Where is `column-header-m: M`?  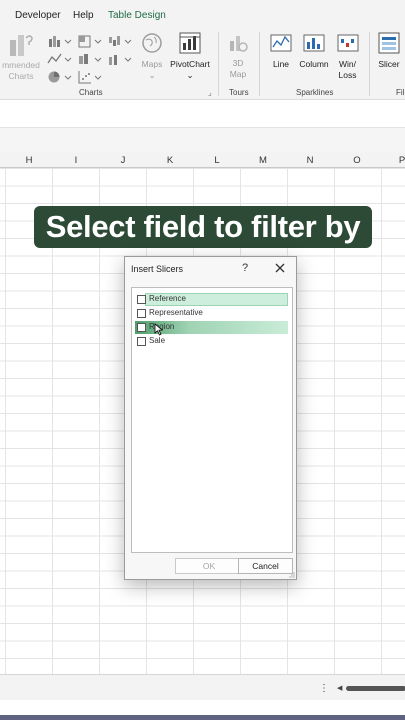
column-header-m: M is located at coordinates (263, 160).